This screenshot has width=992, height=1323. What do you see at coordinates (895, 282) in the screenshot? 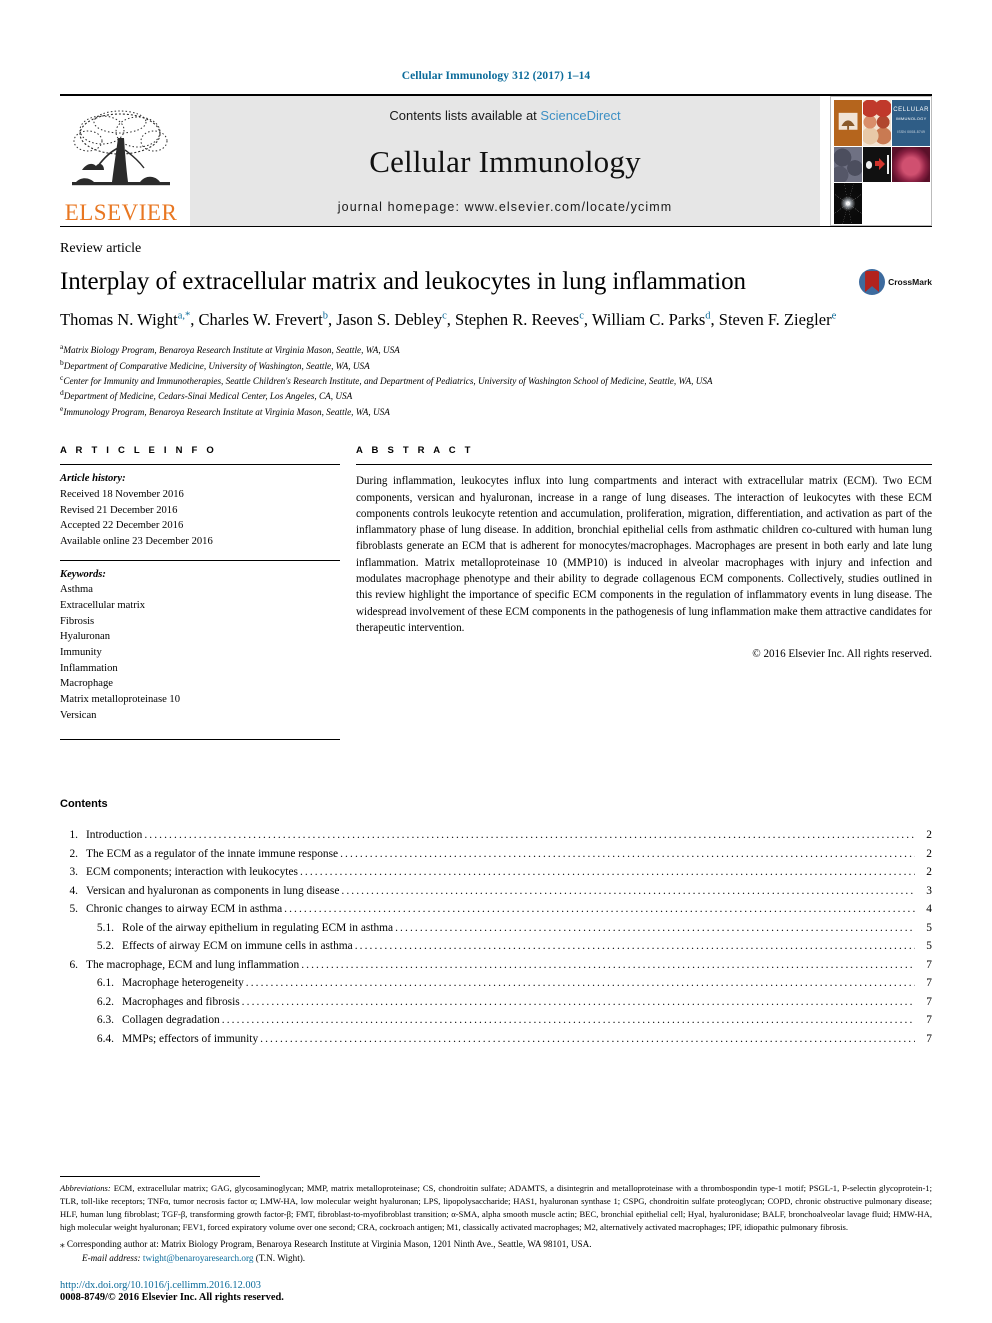
I see `crossmark-badge: CrossMark` at bounding box center [895, 282].